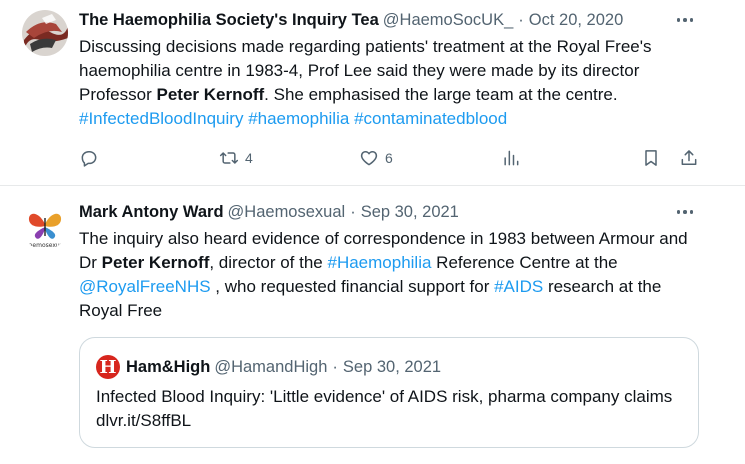  I want to click on quote-author-name: Ham&High, so click(168, 367).